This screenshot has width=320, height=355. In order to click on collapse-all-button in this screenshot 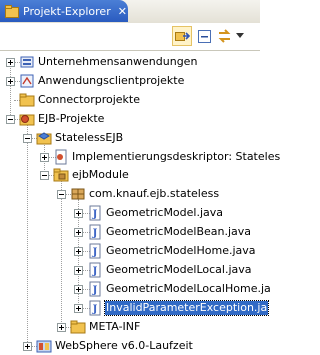, I will do `click(204, 36)`.